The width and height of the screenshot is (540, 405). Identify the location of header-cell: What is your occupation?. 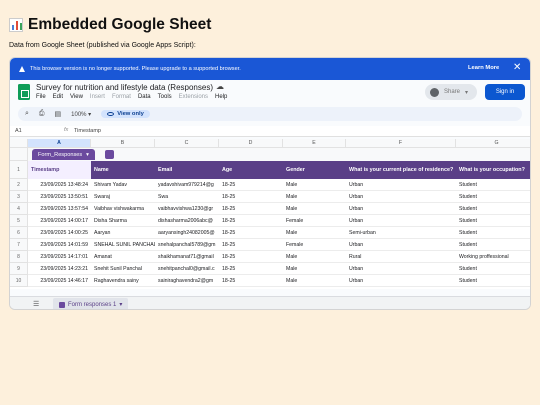
(493, 170).